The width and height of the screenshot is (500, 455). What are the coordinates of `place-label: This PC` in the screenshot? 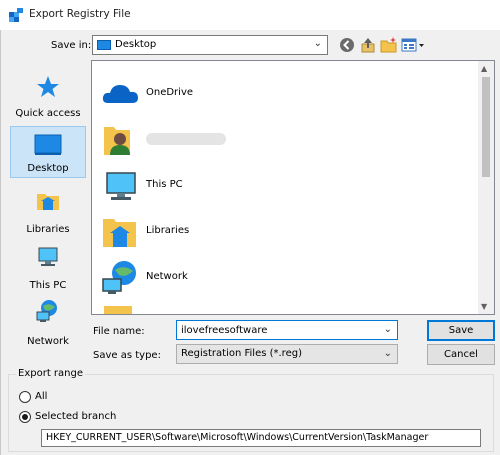 It's located at (48, 285).